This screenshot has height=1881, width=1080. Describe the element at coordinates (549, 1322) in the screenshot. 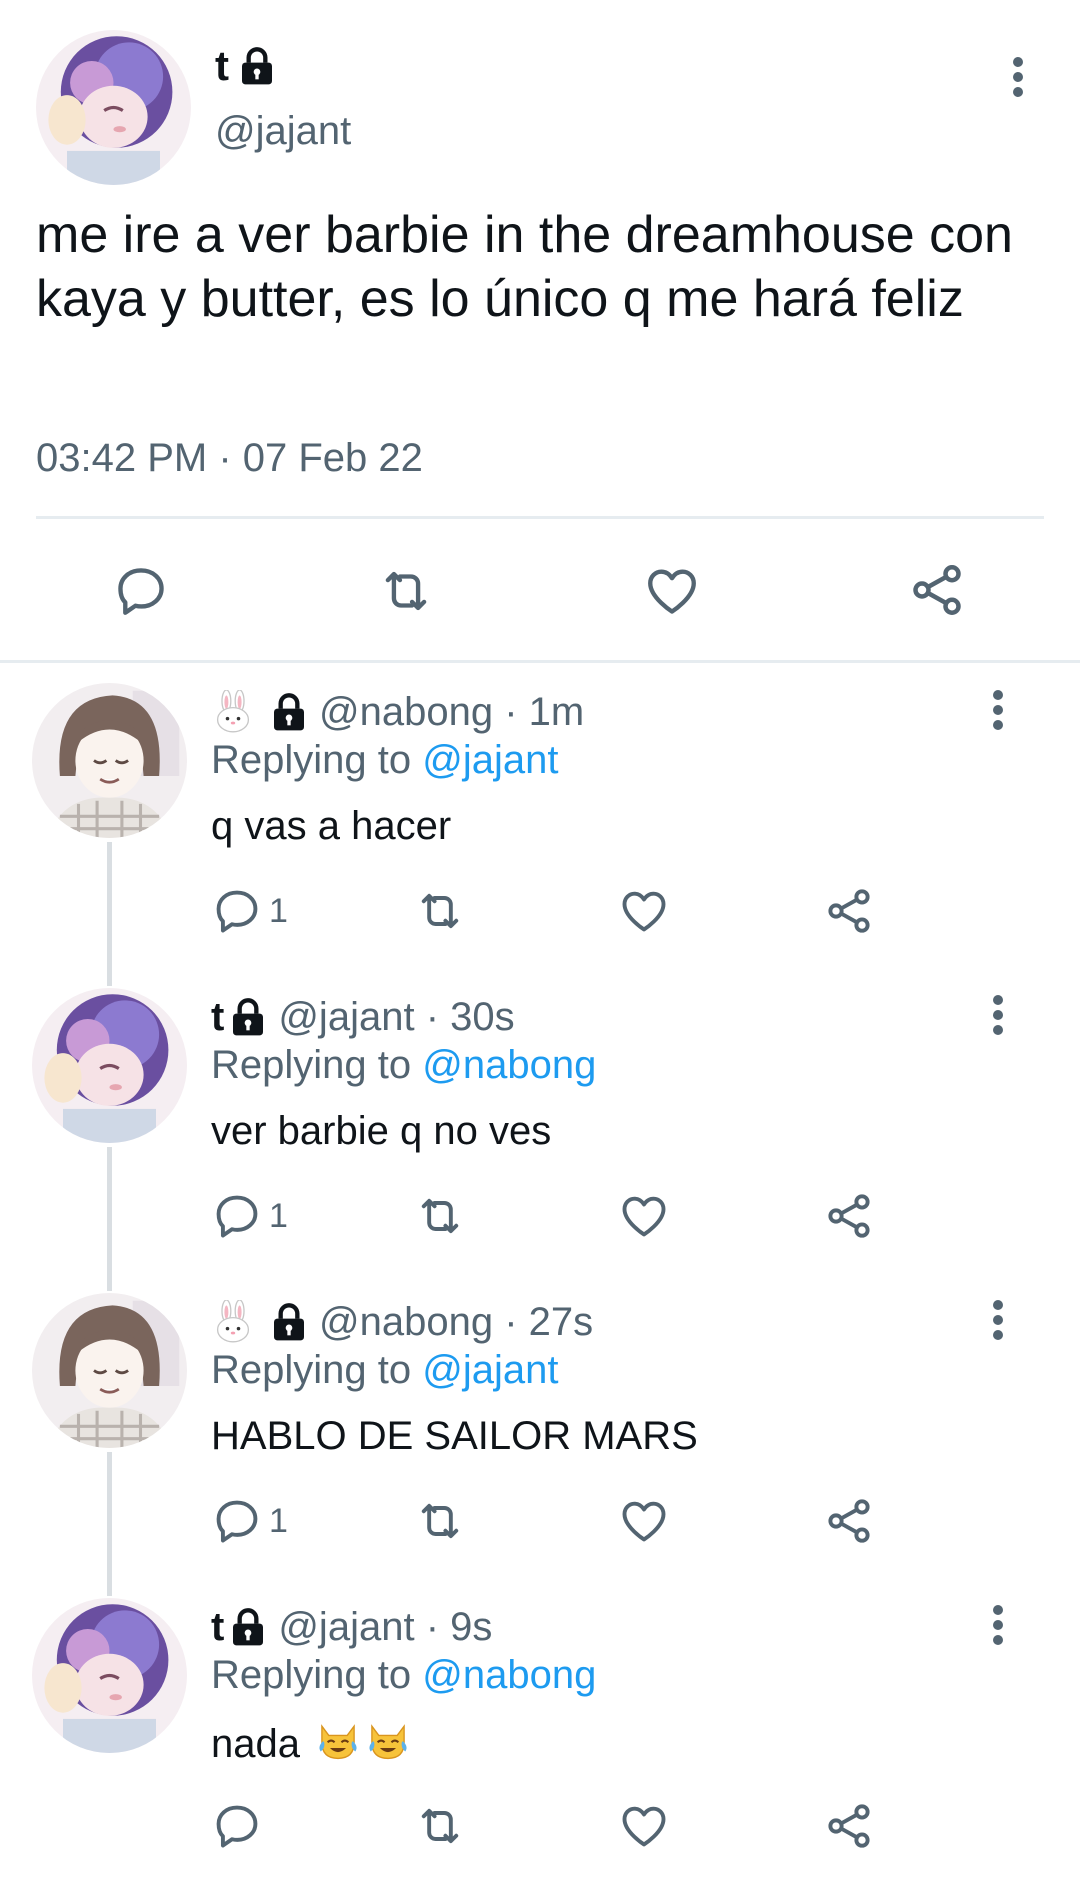

I see `reply-time: · 27s` at that location.